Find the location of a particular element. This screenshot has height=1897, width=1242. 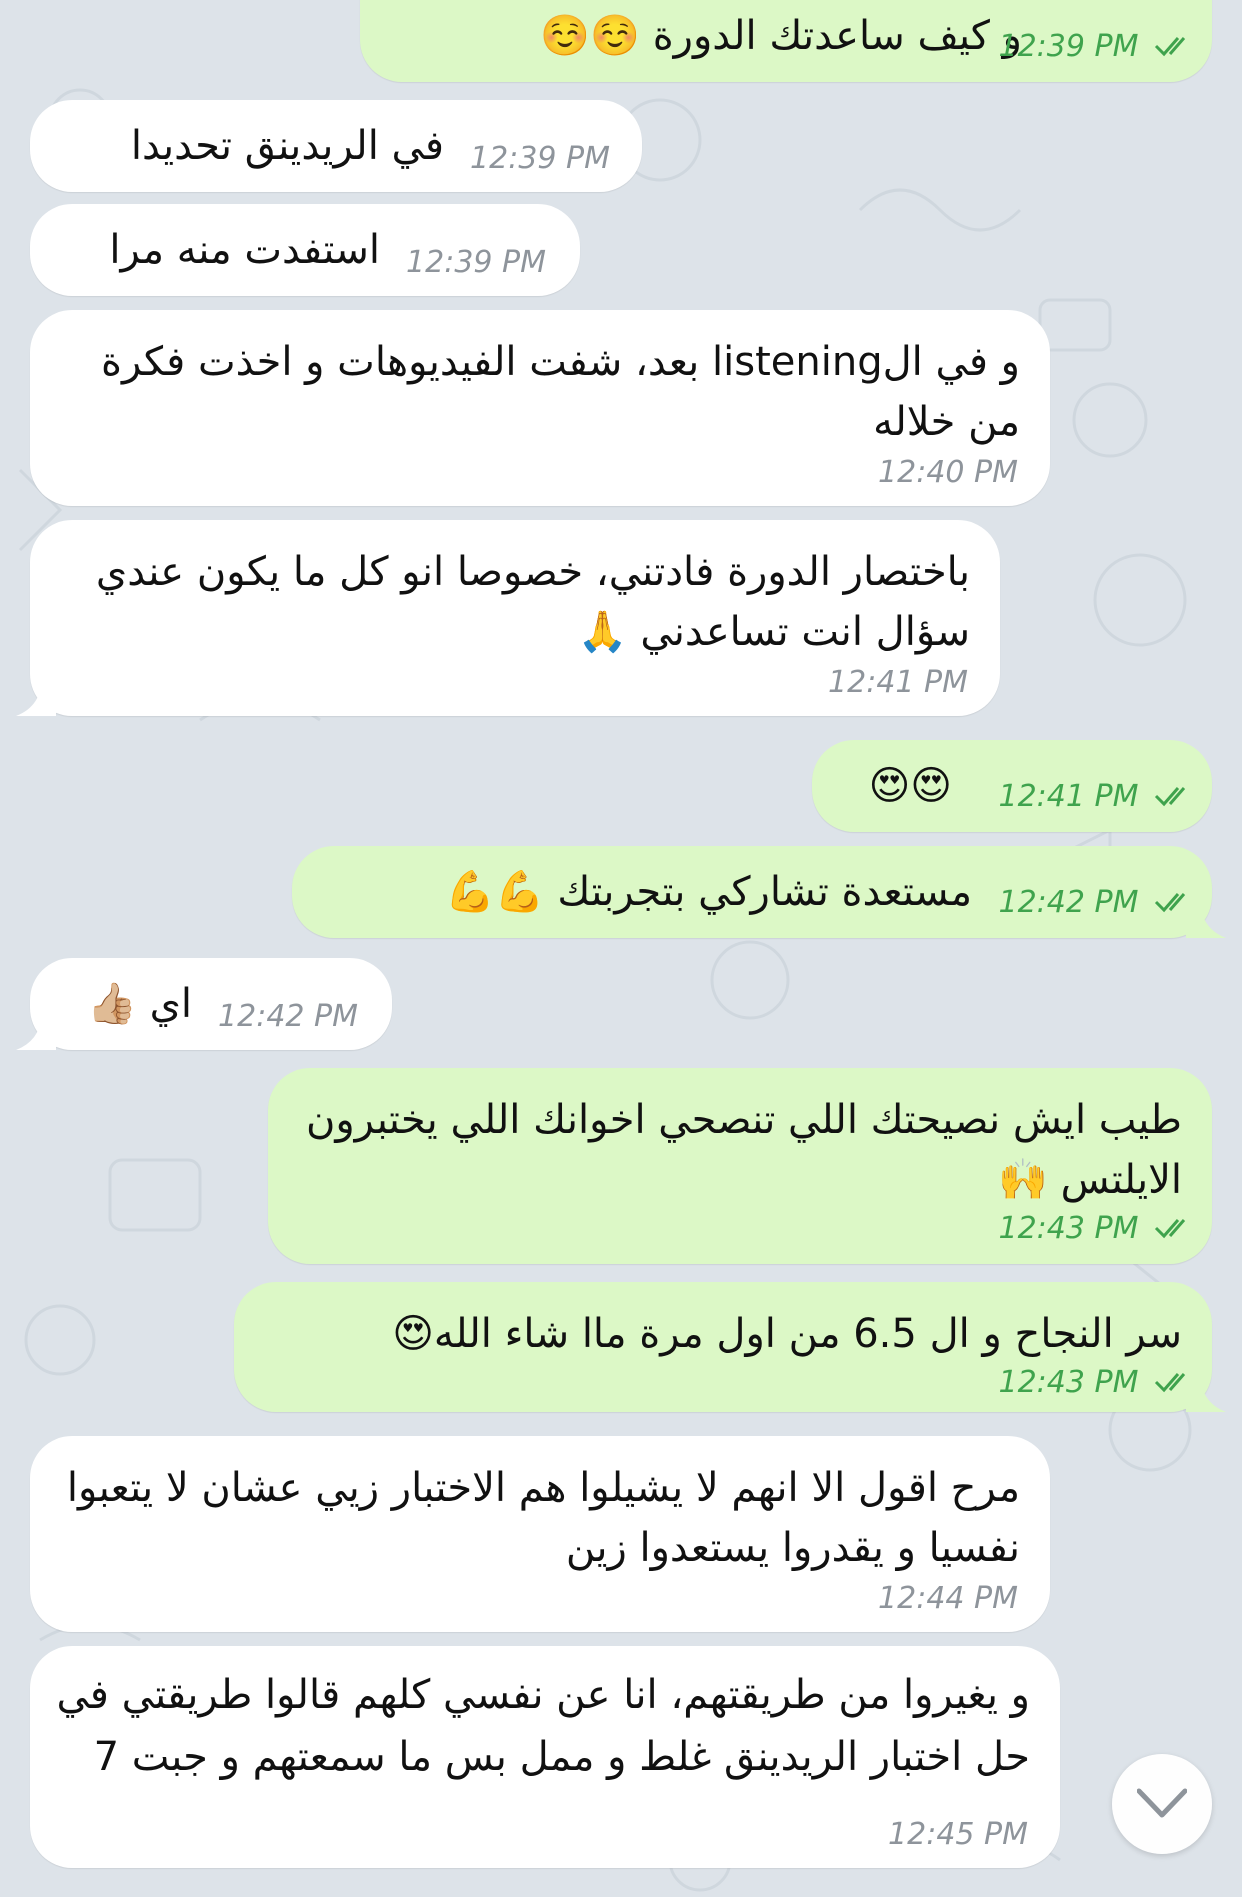

message-outgoing: 😍😍 12:41 PM is located at coordinates (1012, 786).